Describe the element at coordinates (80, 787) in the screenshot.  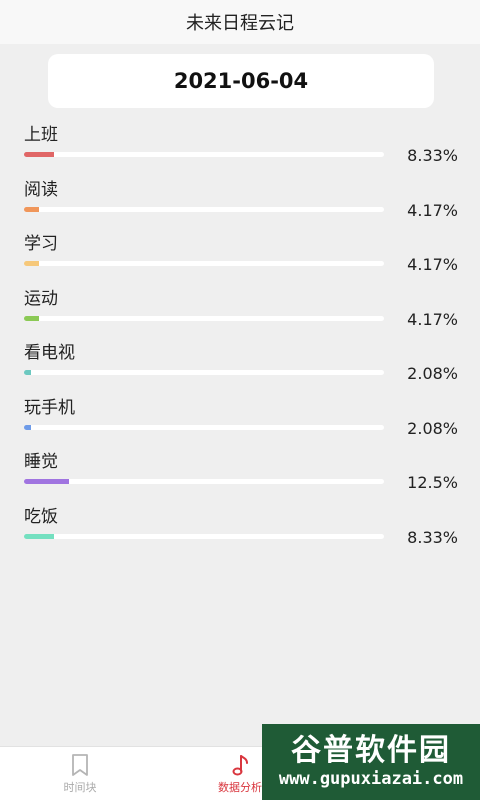
I see `tab-label: 时间块` at that location.